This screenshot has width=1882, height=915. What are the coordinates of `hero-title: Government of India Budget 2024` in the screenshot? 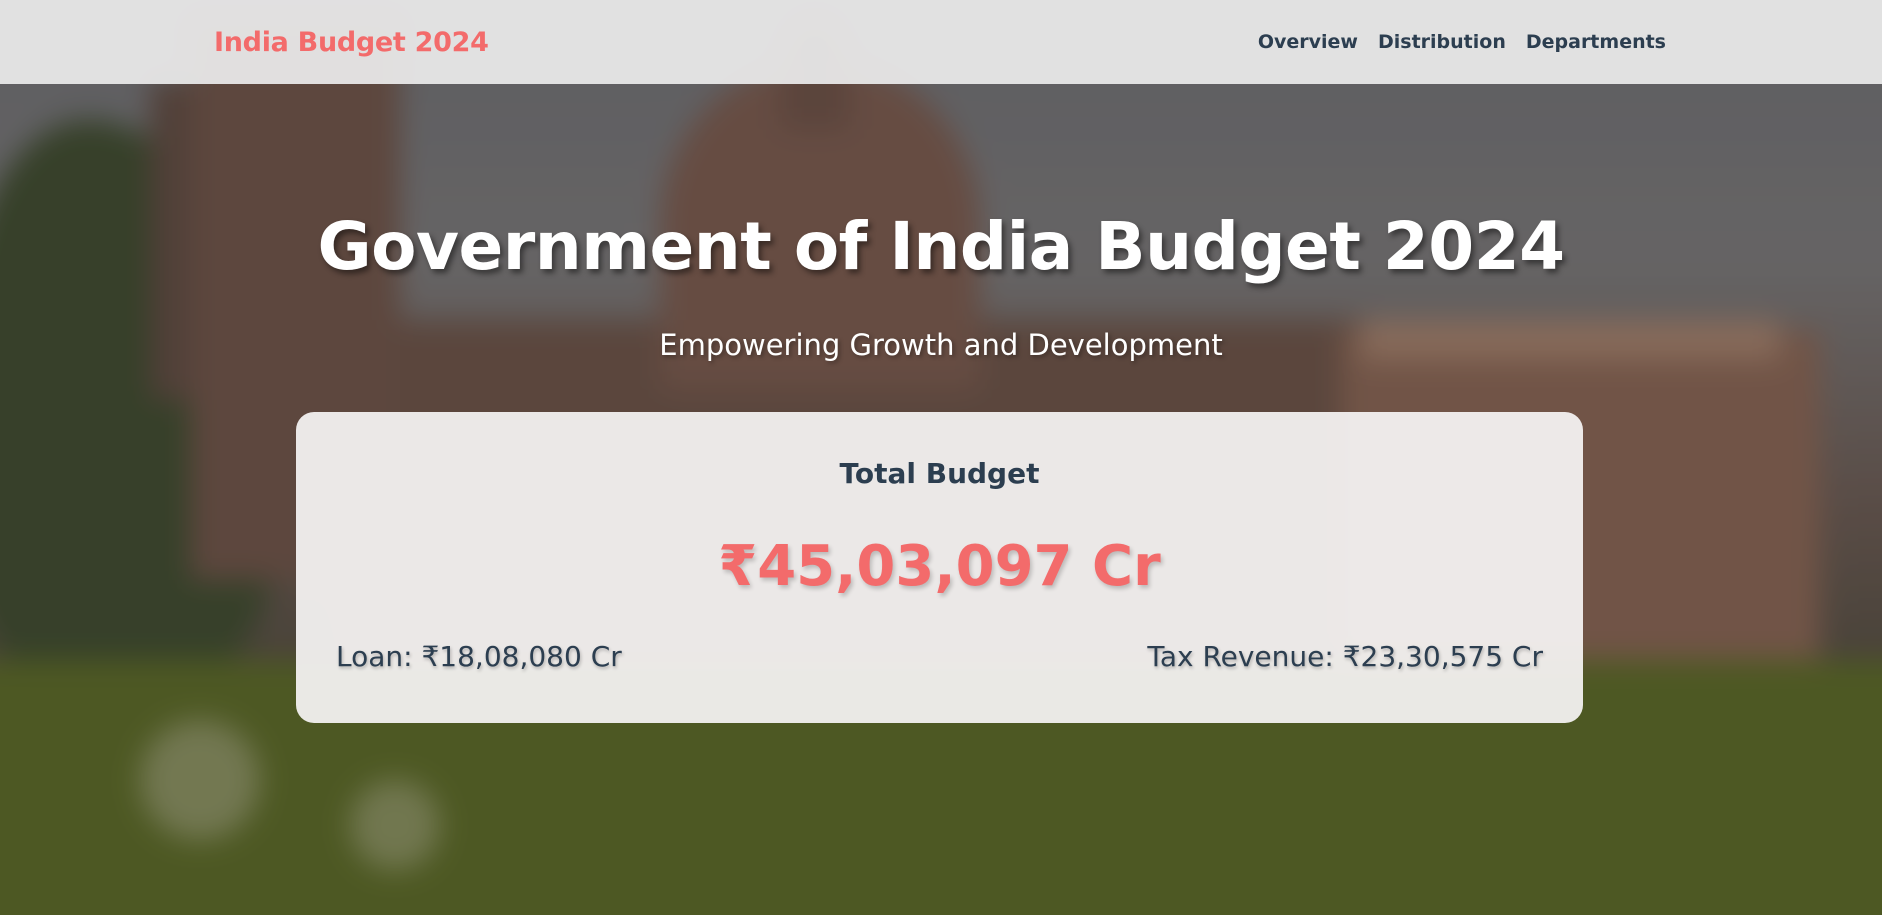 It's located at (941, 246).